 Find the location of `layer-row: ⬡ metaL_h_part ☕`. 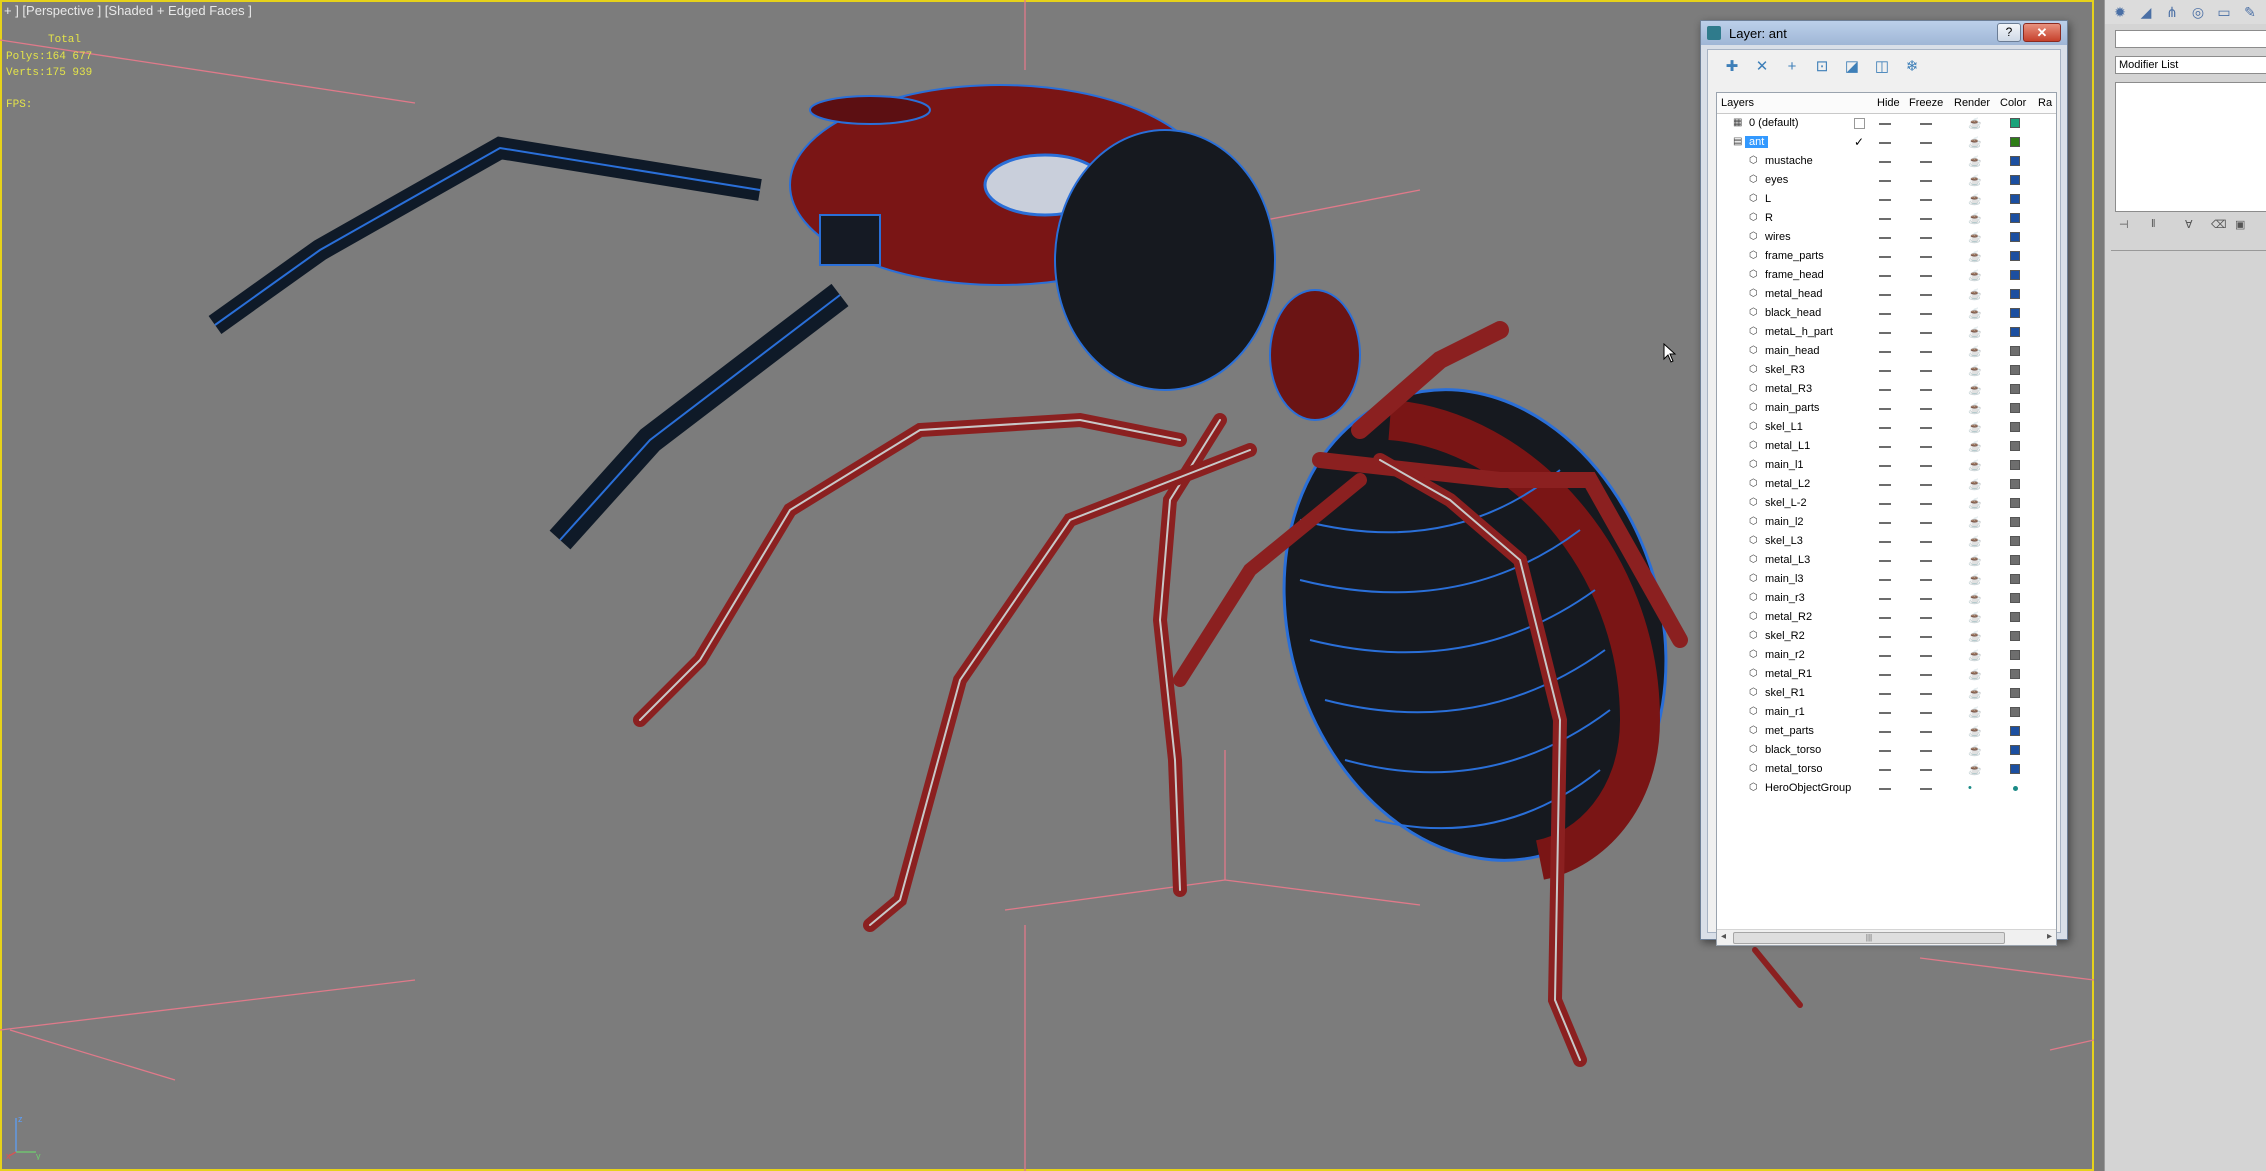

layer-row: ⬡ metaL_h_part ☕ is located at coordinates (1886, 332).